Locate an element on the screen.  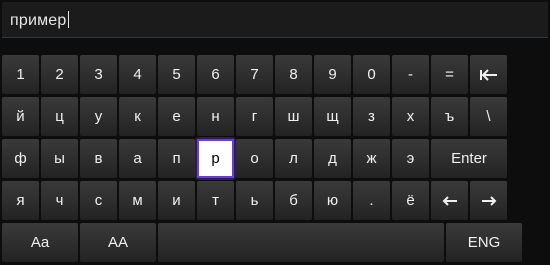
space-key is located at coordinates (301, 242).